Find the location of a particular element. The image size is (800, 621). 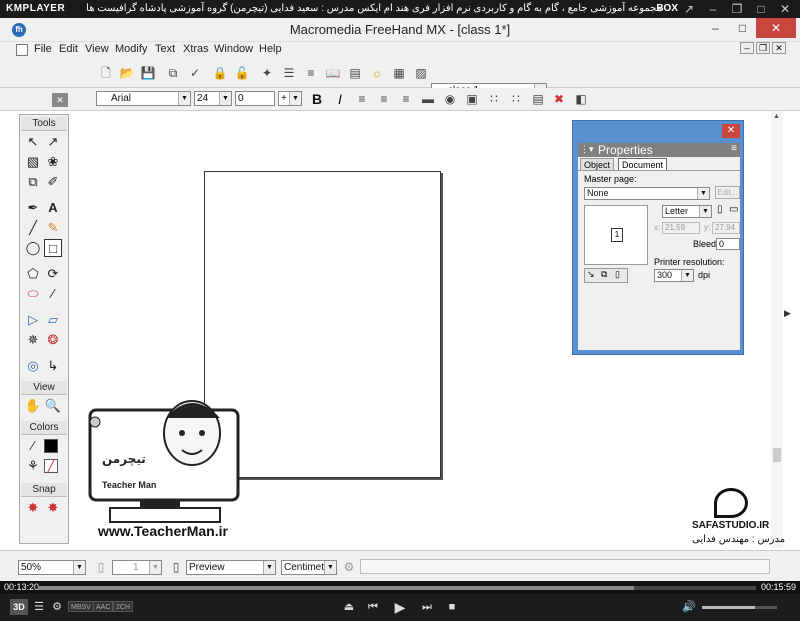

align-center-icon: ≡ is located at coordinates (384, 99).